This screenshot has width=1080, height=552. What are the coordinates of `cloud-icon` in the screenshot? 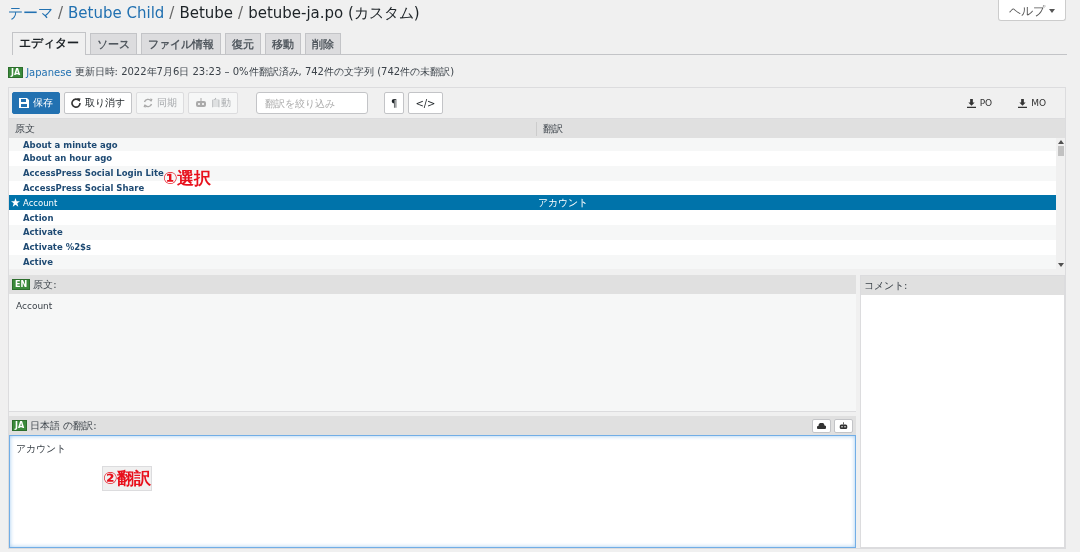 It's located at (821, 425).